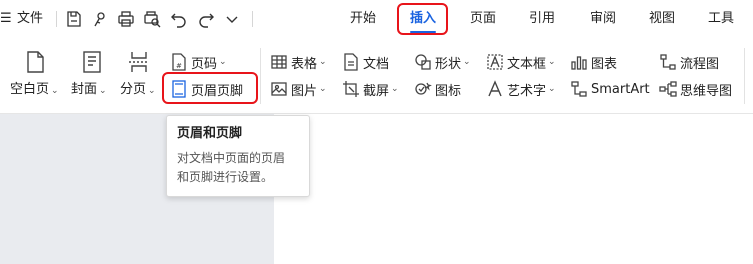 Image resolution: width=753 pixels, height=264 pixels. Describe the element at coordinates (204, 64) in the screenshot. I see `page-number-label: 页码` at that location.